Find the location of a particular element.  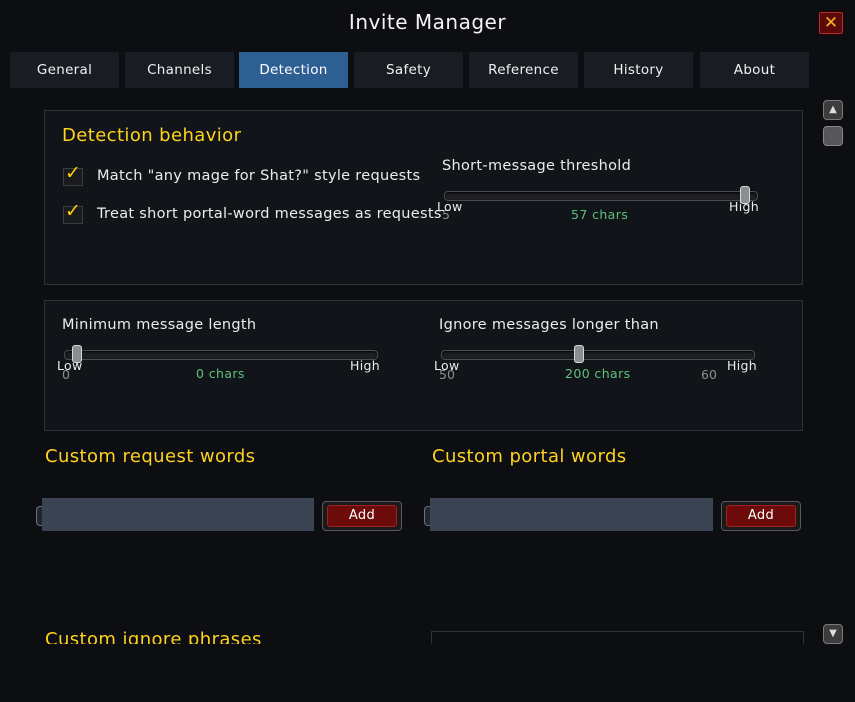

tab-general: General is located at coordinates (64, 70).